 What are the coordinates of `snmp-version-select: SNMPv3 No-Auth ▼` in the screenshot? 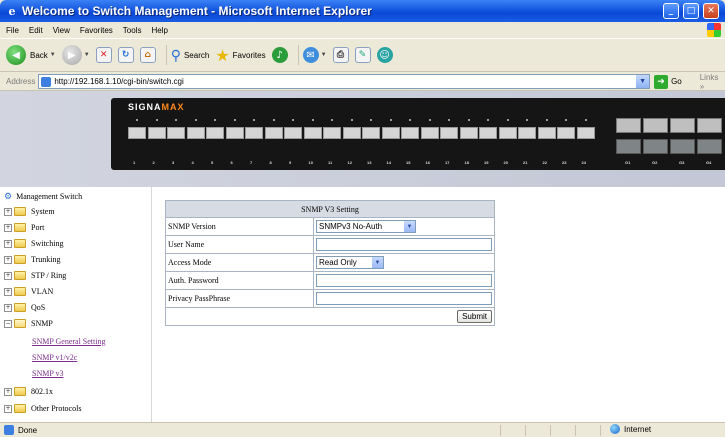 It's located at (366, 226).